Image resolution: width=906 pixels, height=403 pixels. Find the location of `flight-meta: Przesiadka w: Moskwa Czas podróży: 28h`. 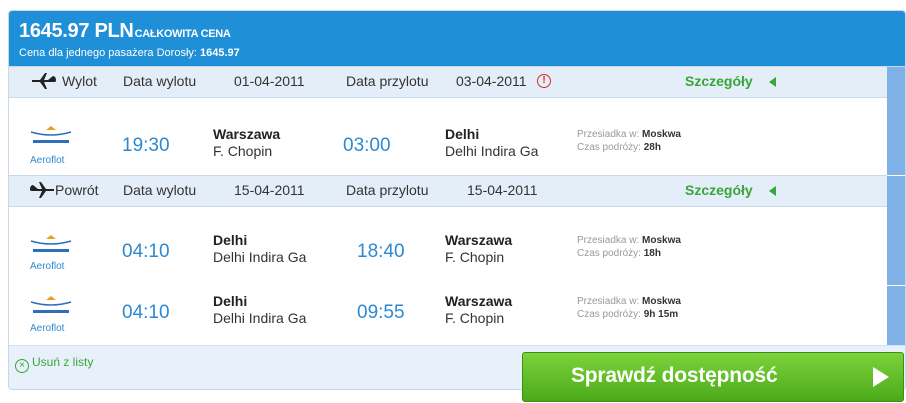

flight-meta: Przesiadka w: Moskwa Czas podróży: 28h is located at coordinates (629, 141).